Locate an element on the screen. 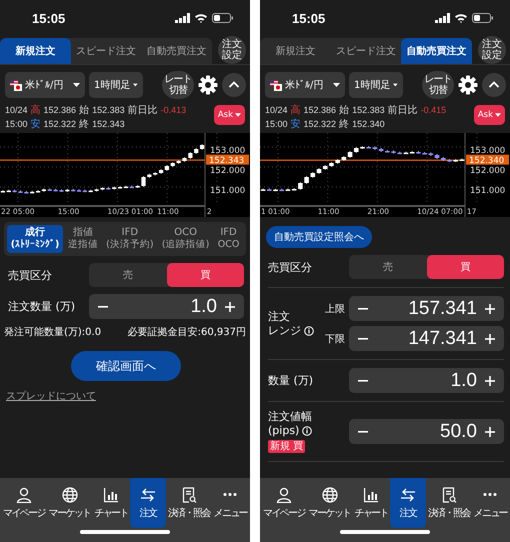 The height and width of the screenshot is (542, 510). quote-value: 152.386 is located at coordinates (320, 110).